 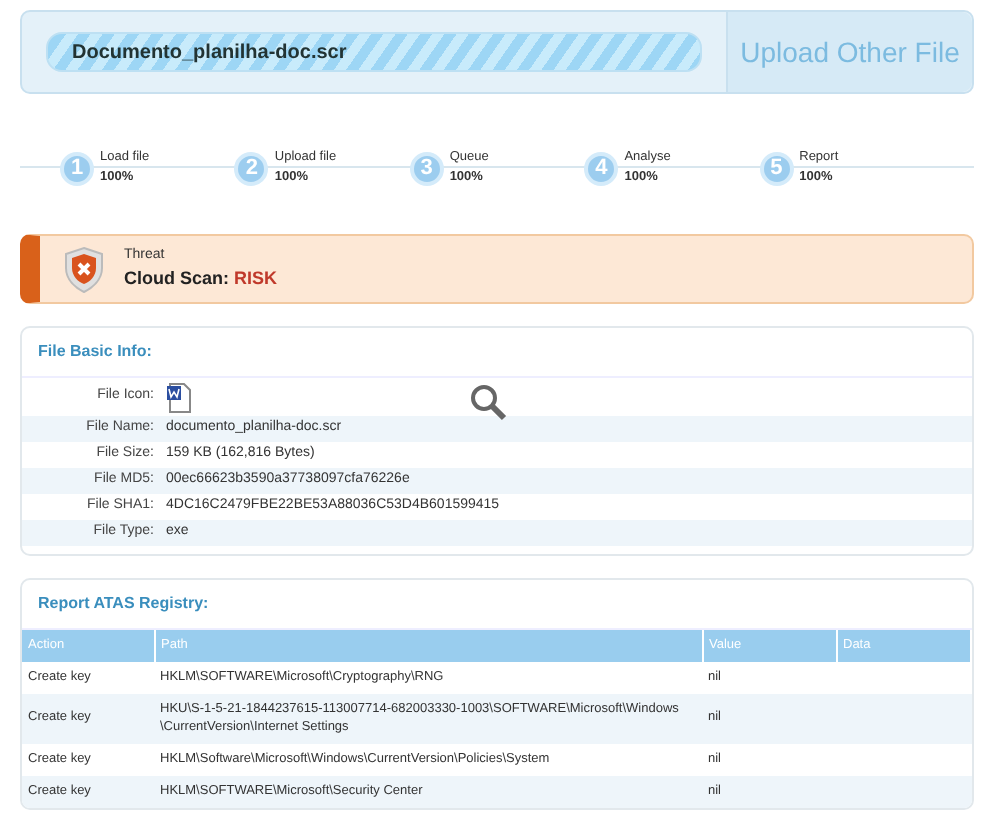 I want to click on step-number: 2, so click(x=251, y=168).